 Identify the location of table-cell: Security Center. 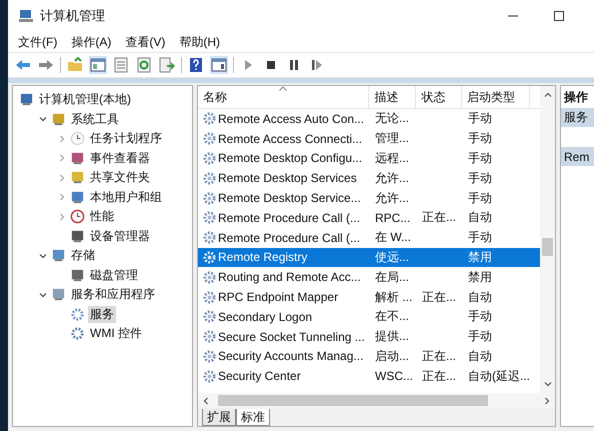
(259, 376).